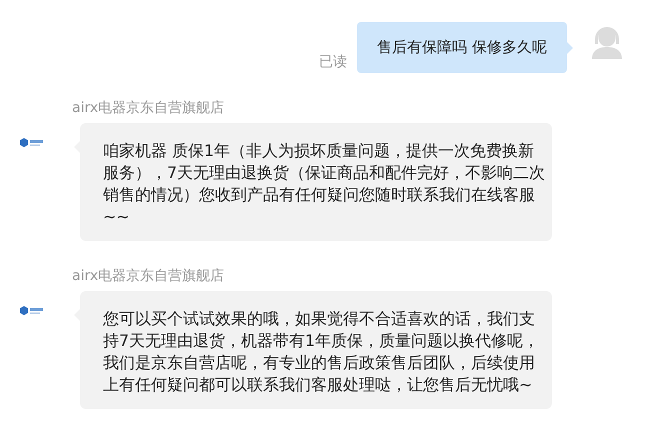 Image resolution: width=649 pixels, height=441 pixels. What do you see at coordinates (462, 47) in the screenshot?
I see `message-bubble: 售后有保障吗 保修多久呢` at bounding box center [462, 47].